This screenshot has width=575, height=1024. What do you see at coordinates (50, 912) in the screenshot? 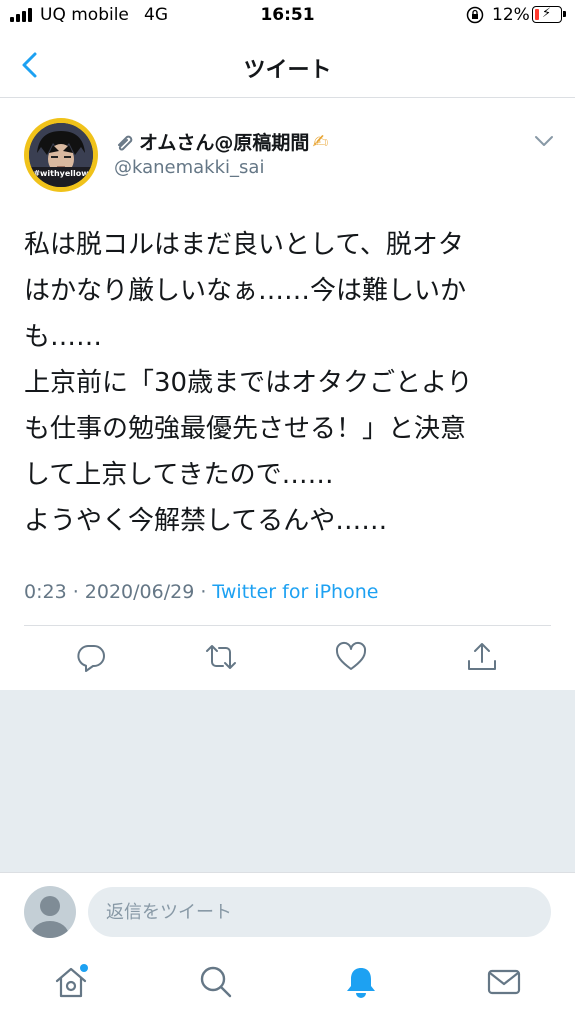
I see `default-avatar-icon` at bounding box center [50, 912].